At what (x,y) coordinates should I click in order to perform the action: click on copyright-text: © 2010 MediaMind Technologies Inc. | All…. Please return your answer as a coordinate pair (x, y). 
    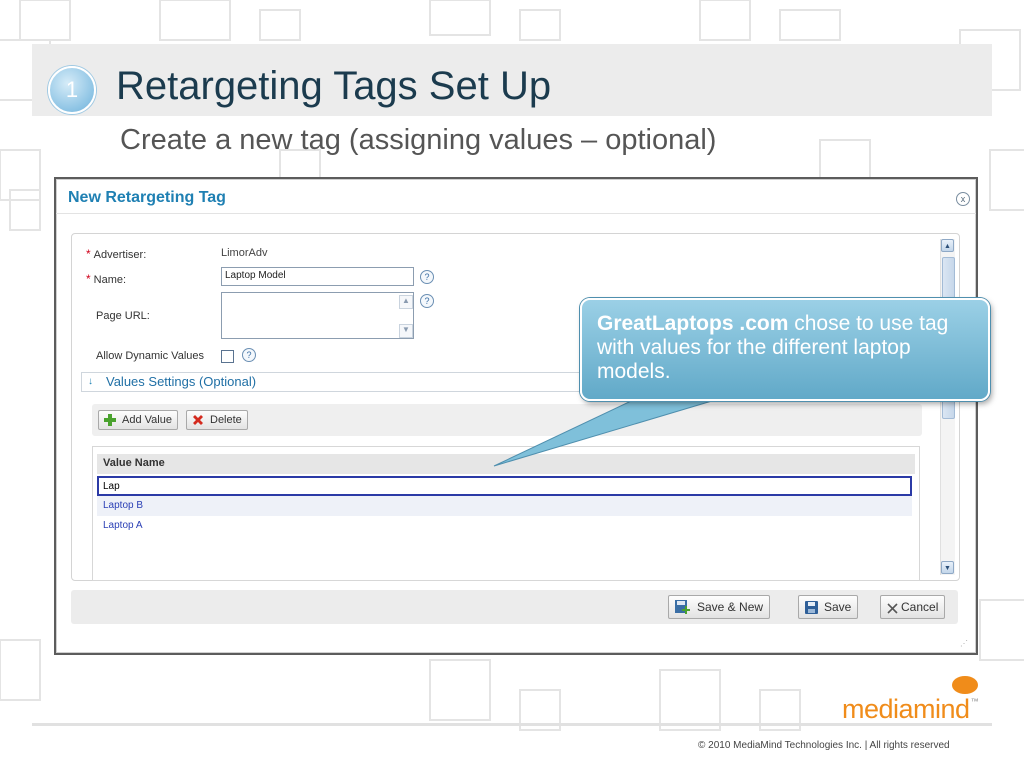
    Looking at the image, I should click on (824, 745).